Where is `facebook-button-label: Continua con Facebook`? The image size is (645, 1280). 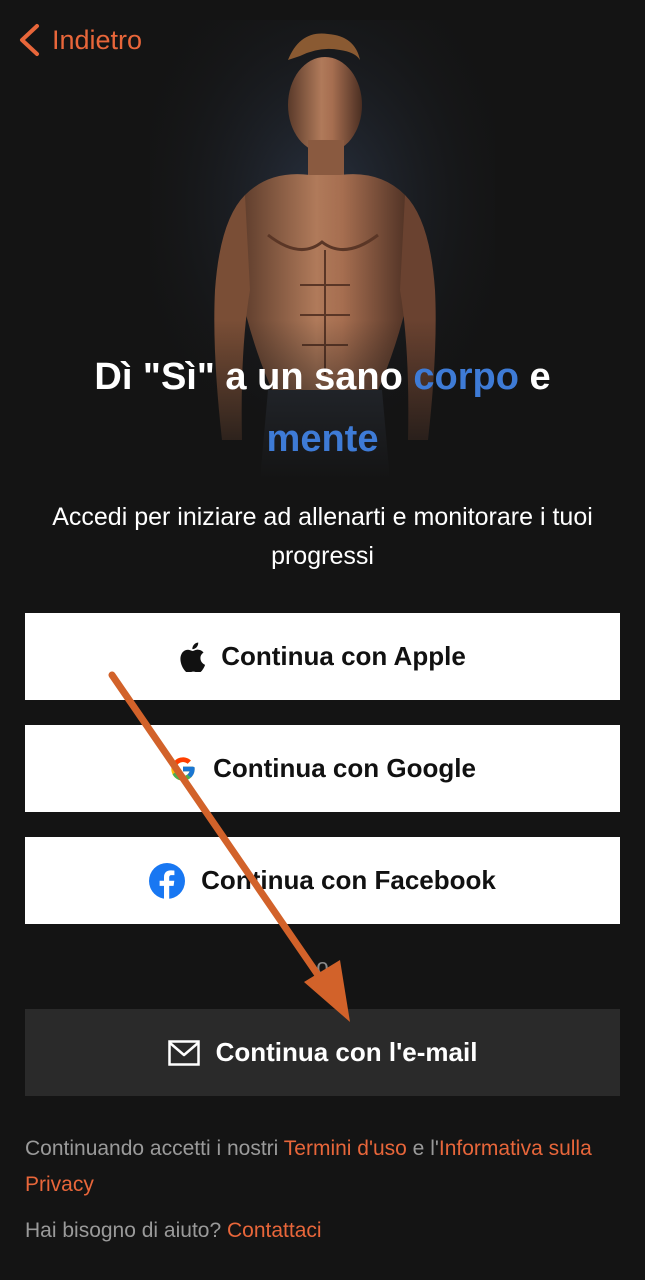 facebook-button-label: Continua con Facebook is located at coordinates (348, 880).